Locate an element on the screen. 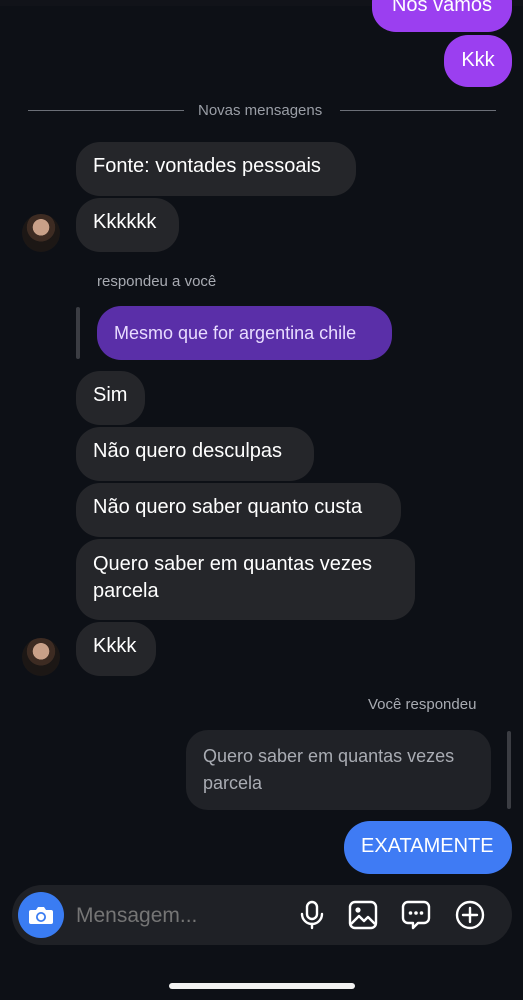  quoted-message: Mesmo que for argentina chile is located at coordinates (244, 333).